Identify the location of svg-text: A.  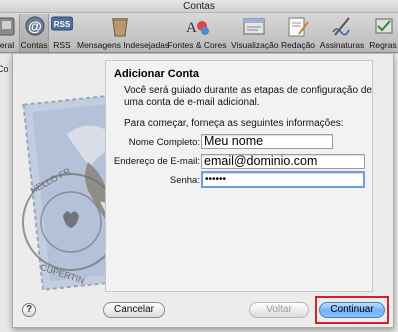
(191, 28).